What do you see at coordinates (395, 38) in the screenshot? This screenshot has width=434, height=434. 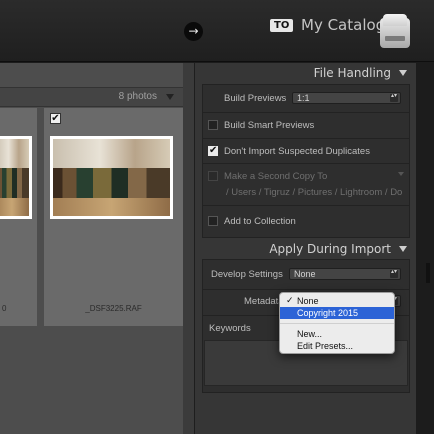 I see `hard-drive-slot` at bounding box center [395, 38].